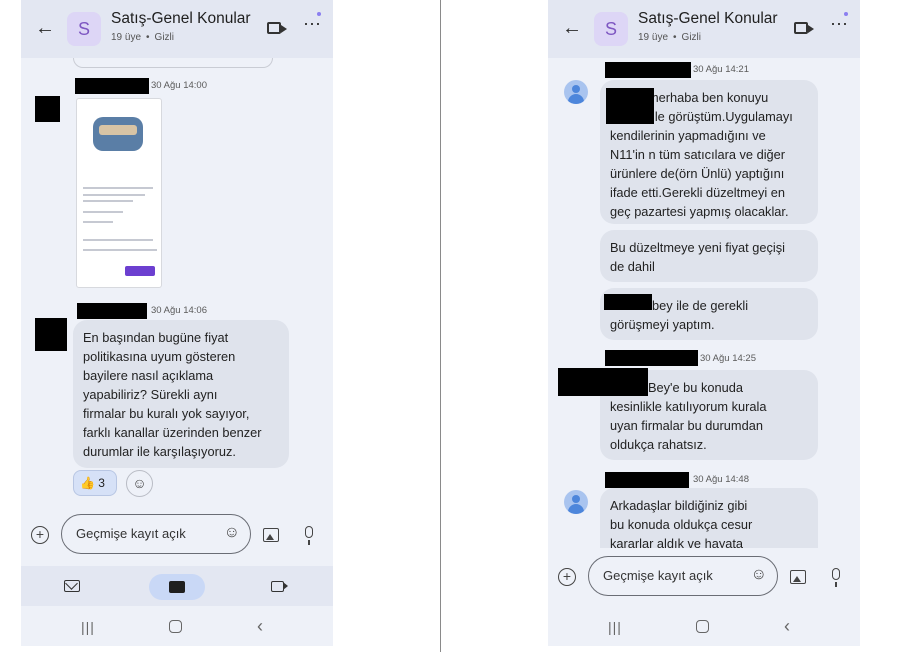 This screenshot has height=652, width=917. I want to click on bottom-nav, so click(177, 586).